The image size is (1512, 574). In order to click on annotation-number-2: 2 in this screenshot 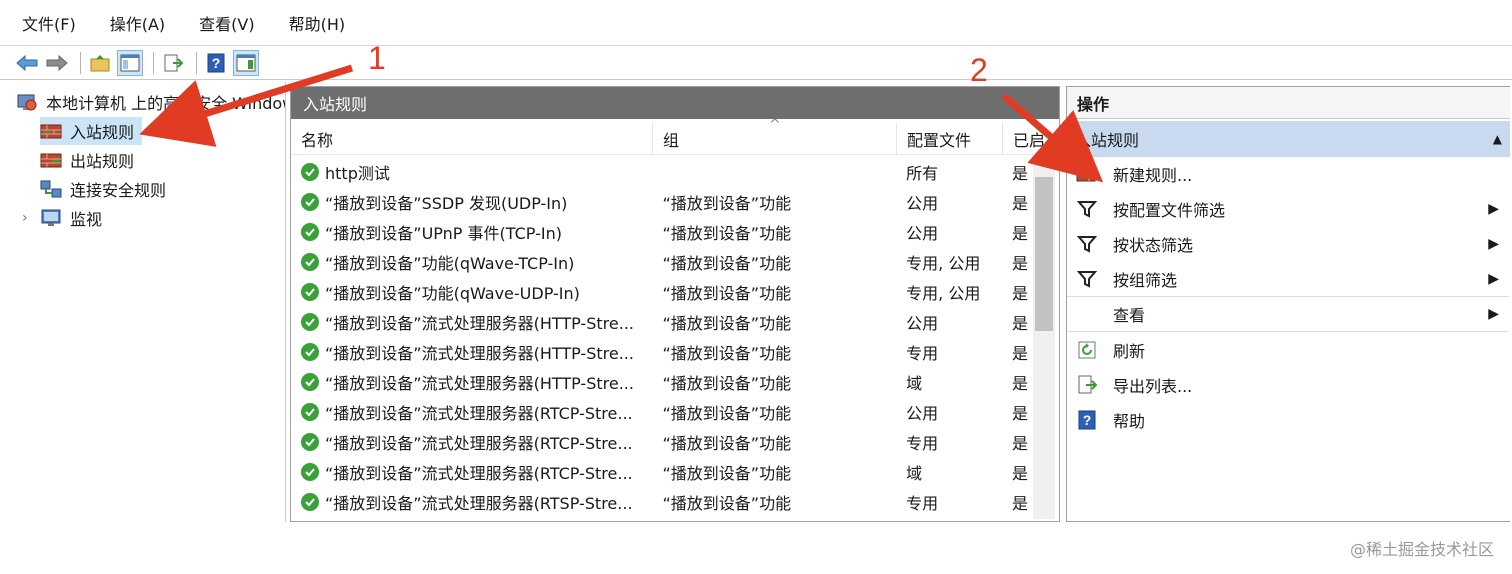, I will do `click(979, 70)`.